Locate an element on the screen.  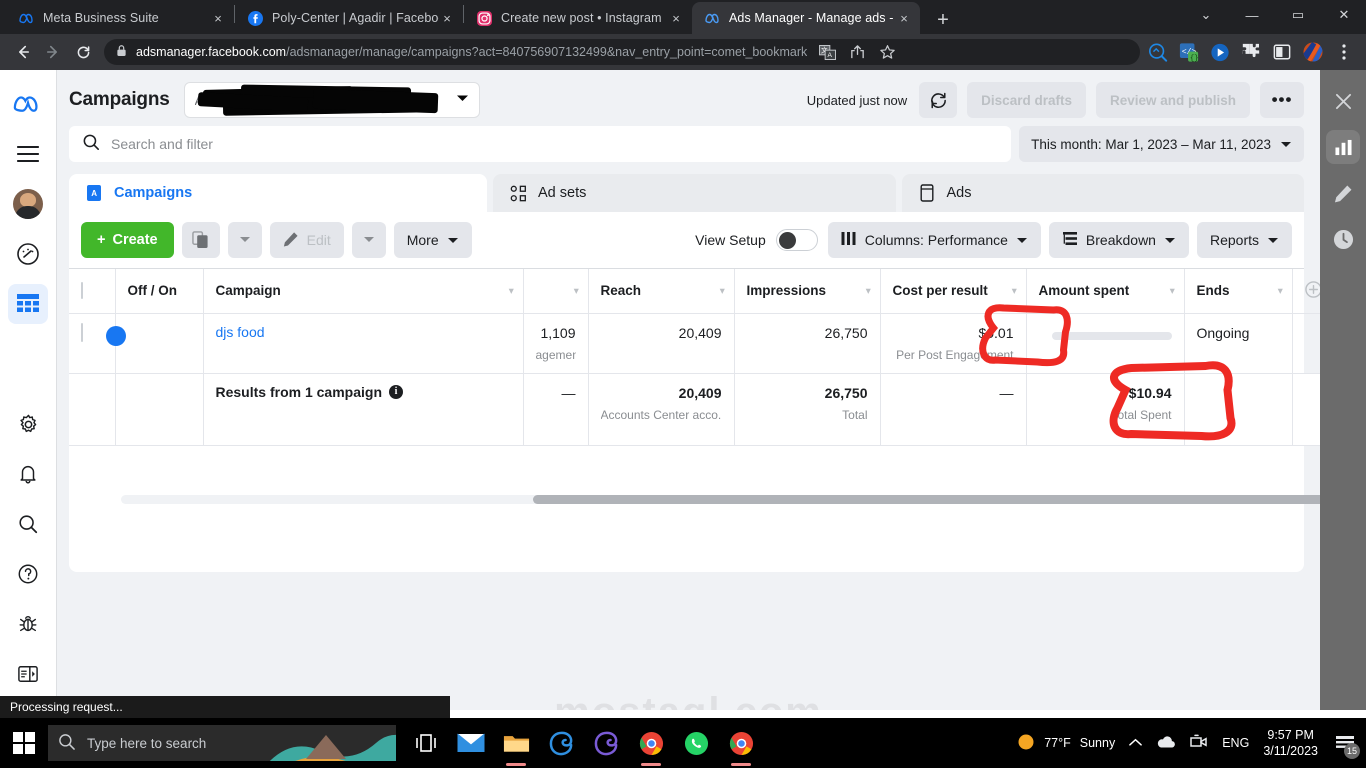
bar-chart-icon is located at coordinates (1343, 147).